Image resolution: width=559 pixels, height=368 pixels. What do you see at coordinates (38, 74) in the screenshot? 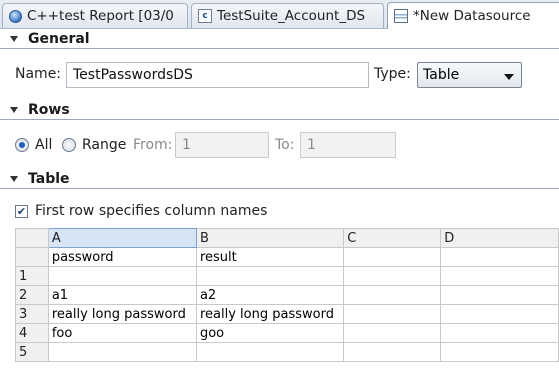
I see `name-label: Name:` at bounding box center [38, 74].